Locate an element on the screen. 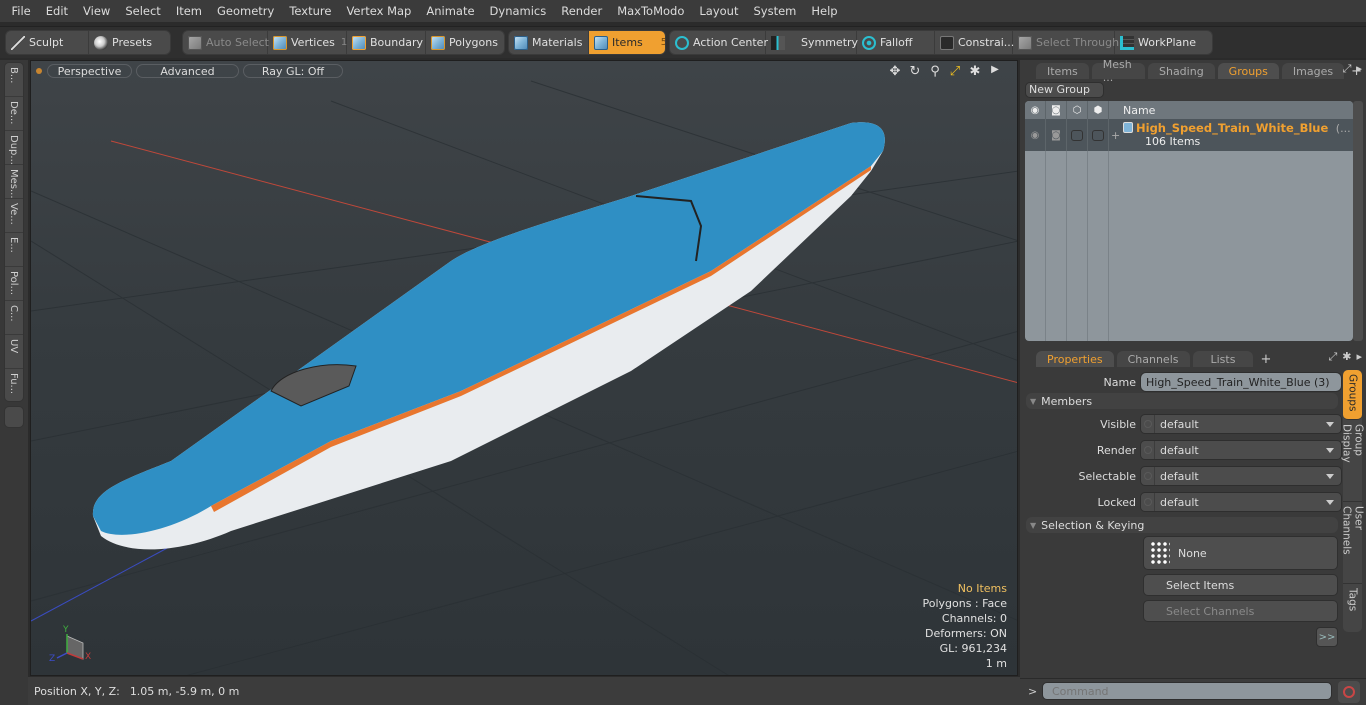 The image size is (1366, 705). side-tab-user-channels: User Channels is located at coordinates (1353, 543).